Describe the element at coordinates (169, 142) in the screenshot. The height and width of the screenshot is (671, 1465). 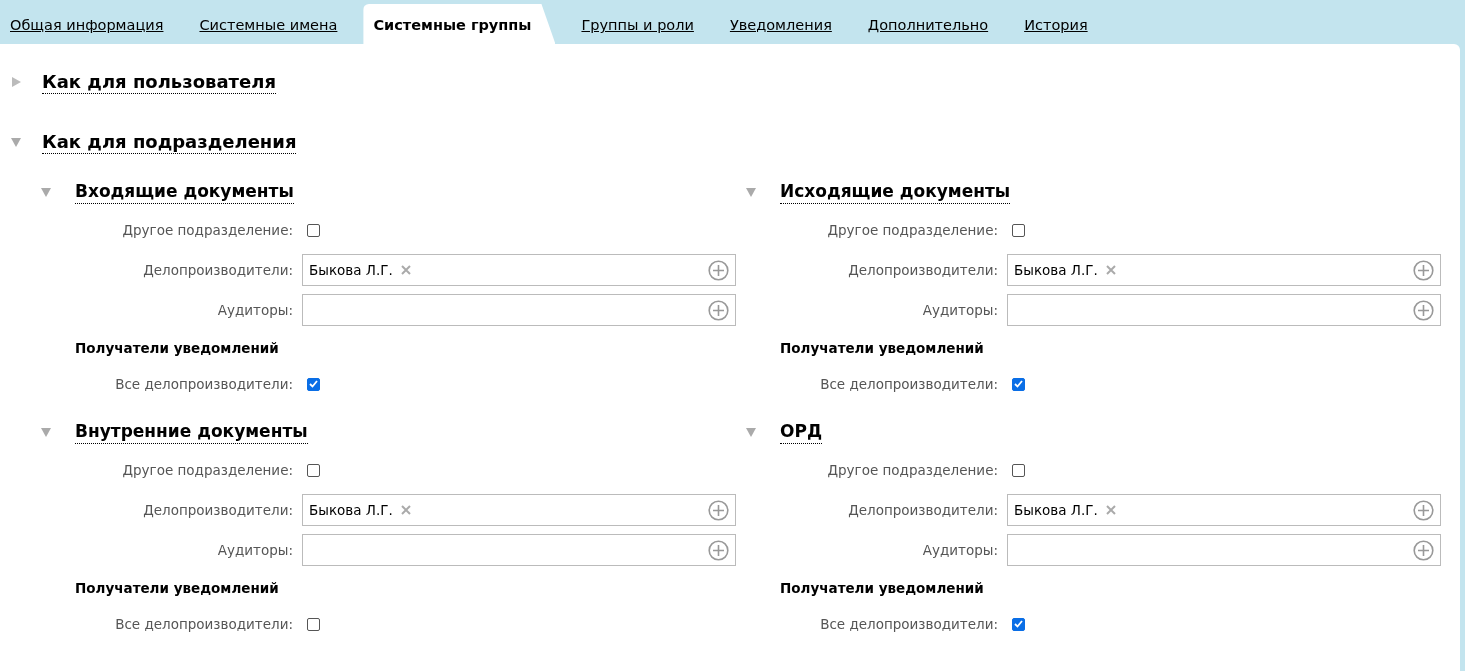
I see `section-title: Как для подразделения` at that location.